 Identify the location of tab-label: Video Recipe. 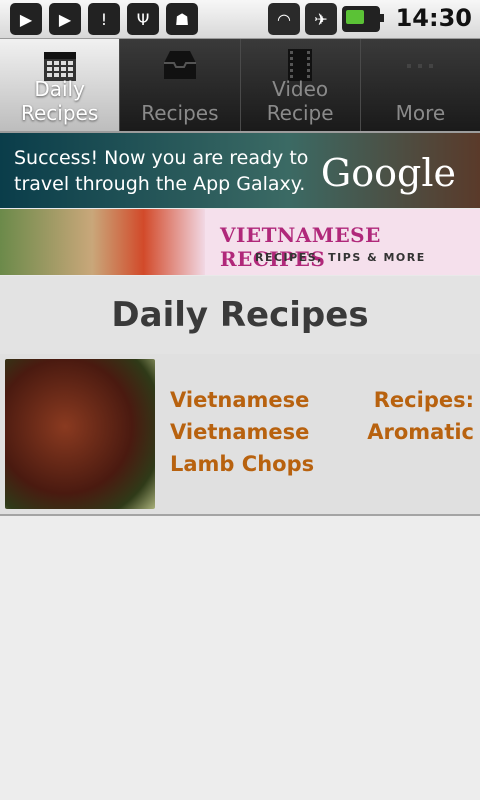
(300, 101).